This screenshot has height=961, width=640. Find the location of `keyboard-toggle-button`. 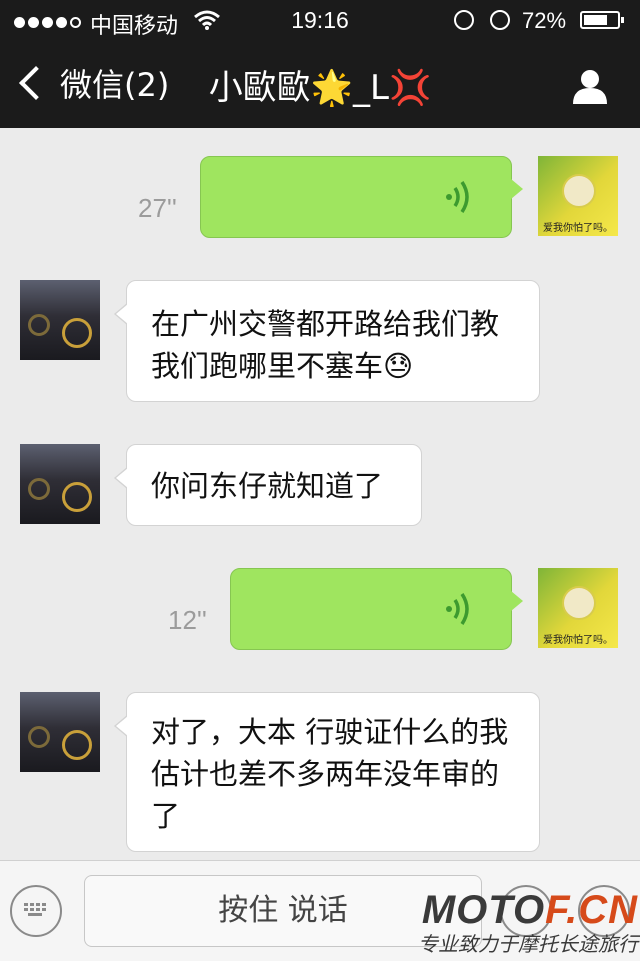

keyboard-toggle-button is located at coordinates (36, 911).